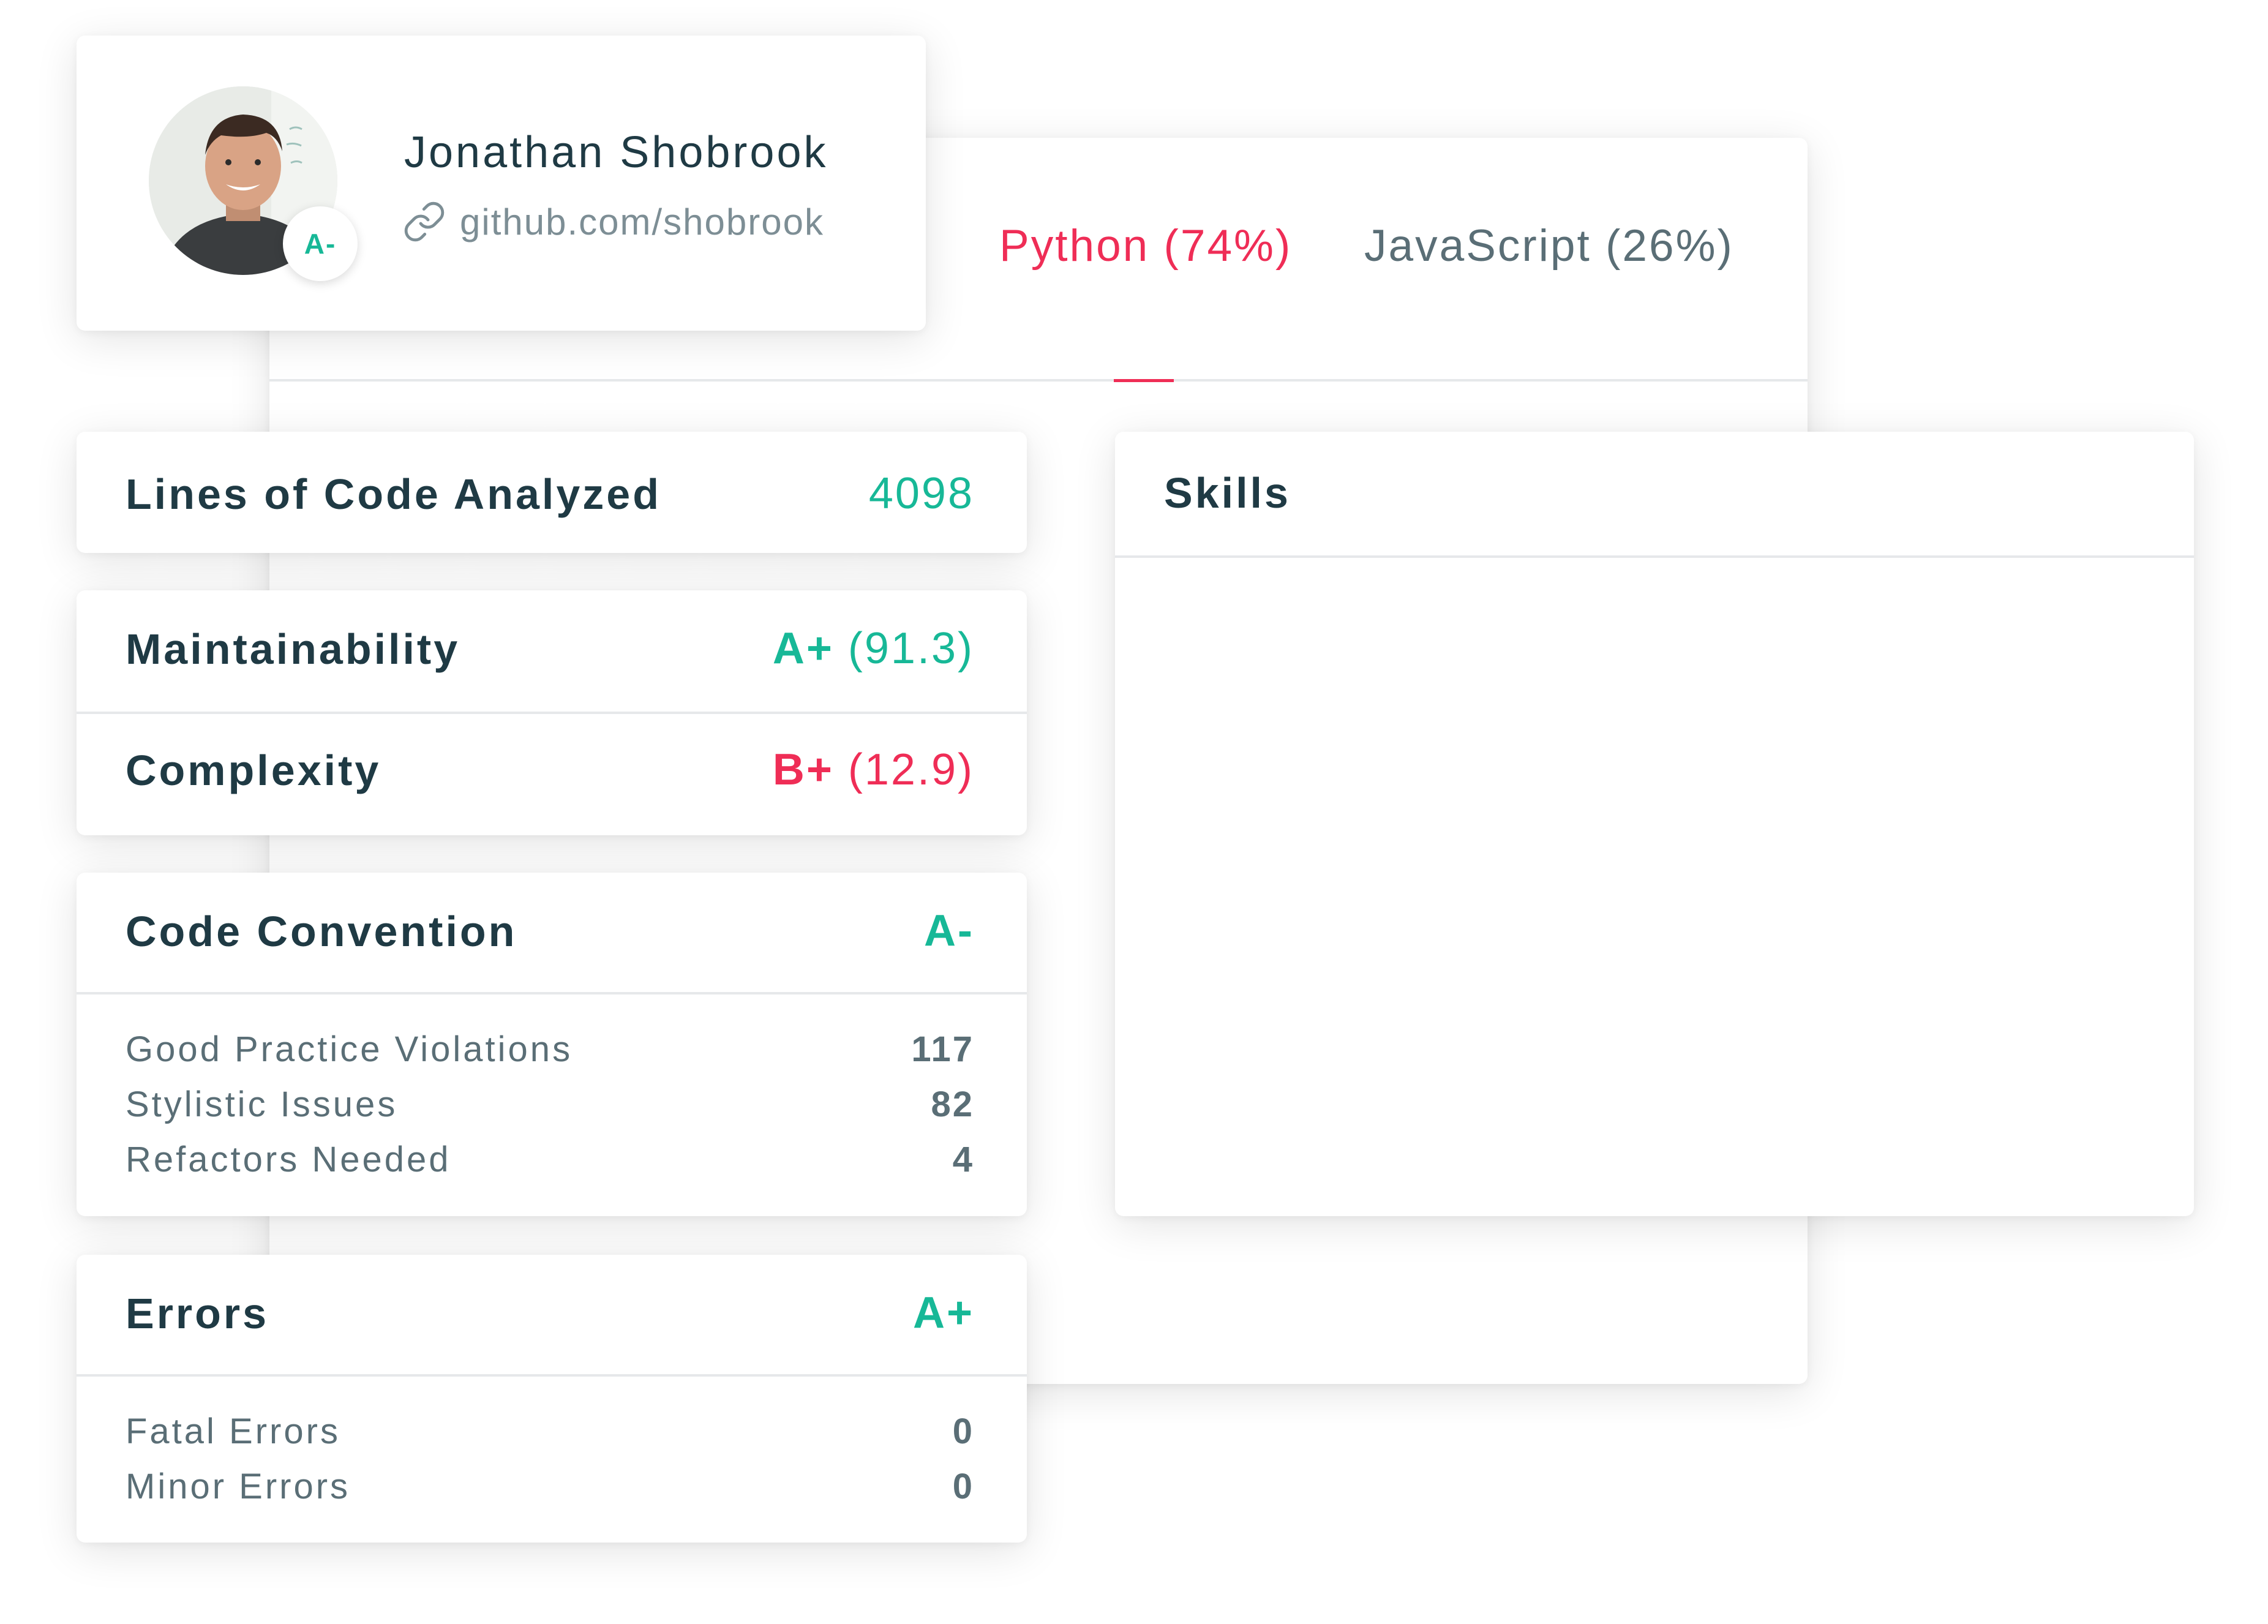 This screenshot has height=1624, width=2268. What do you see at coordinates (552, 651) in the screenshot?
I see `maintainability-row: Maintainability A+ (91.3)` at bounding box center [552, 651].